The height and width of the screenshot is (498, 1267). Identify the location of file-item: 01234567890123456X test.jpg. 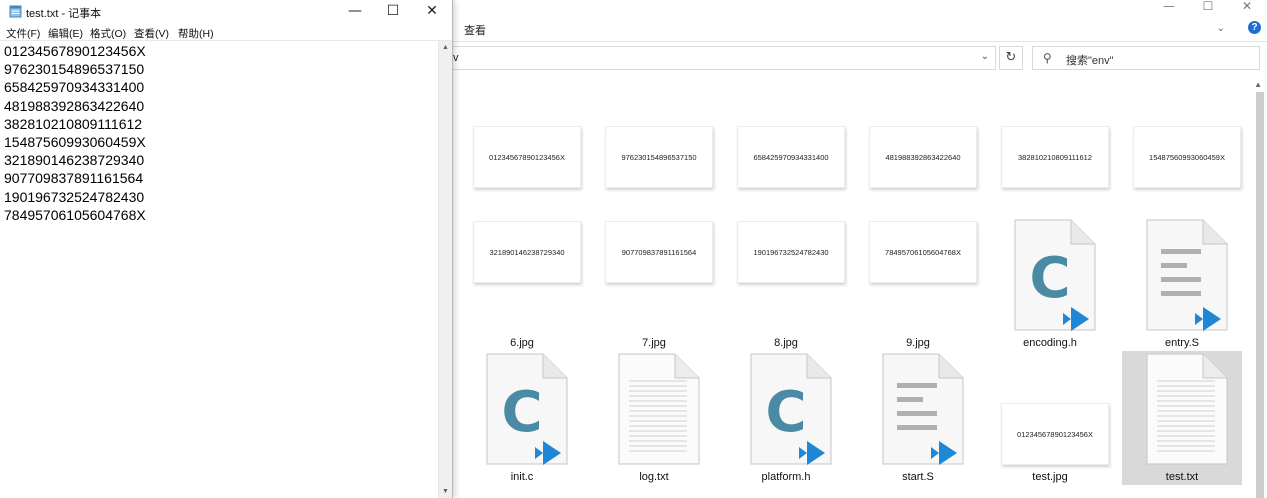
(1050, 418).